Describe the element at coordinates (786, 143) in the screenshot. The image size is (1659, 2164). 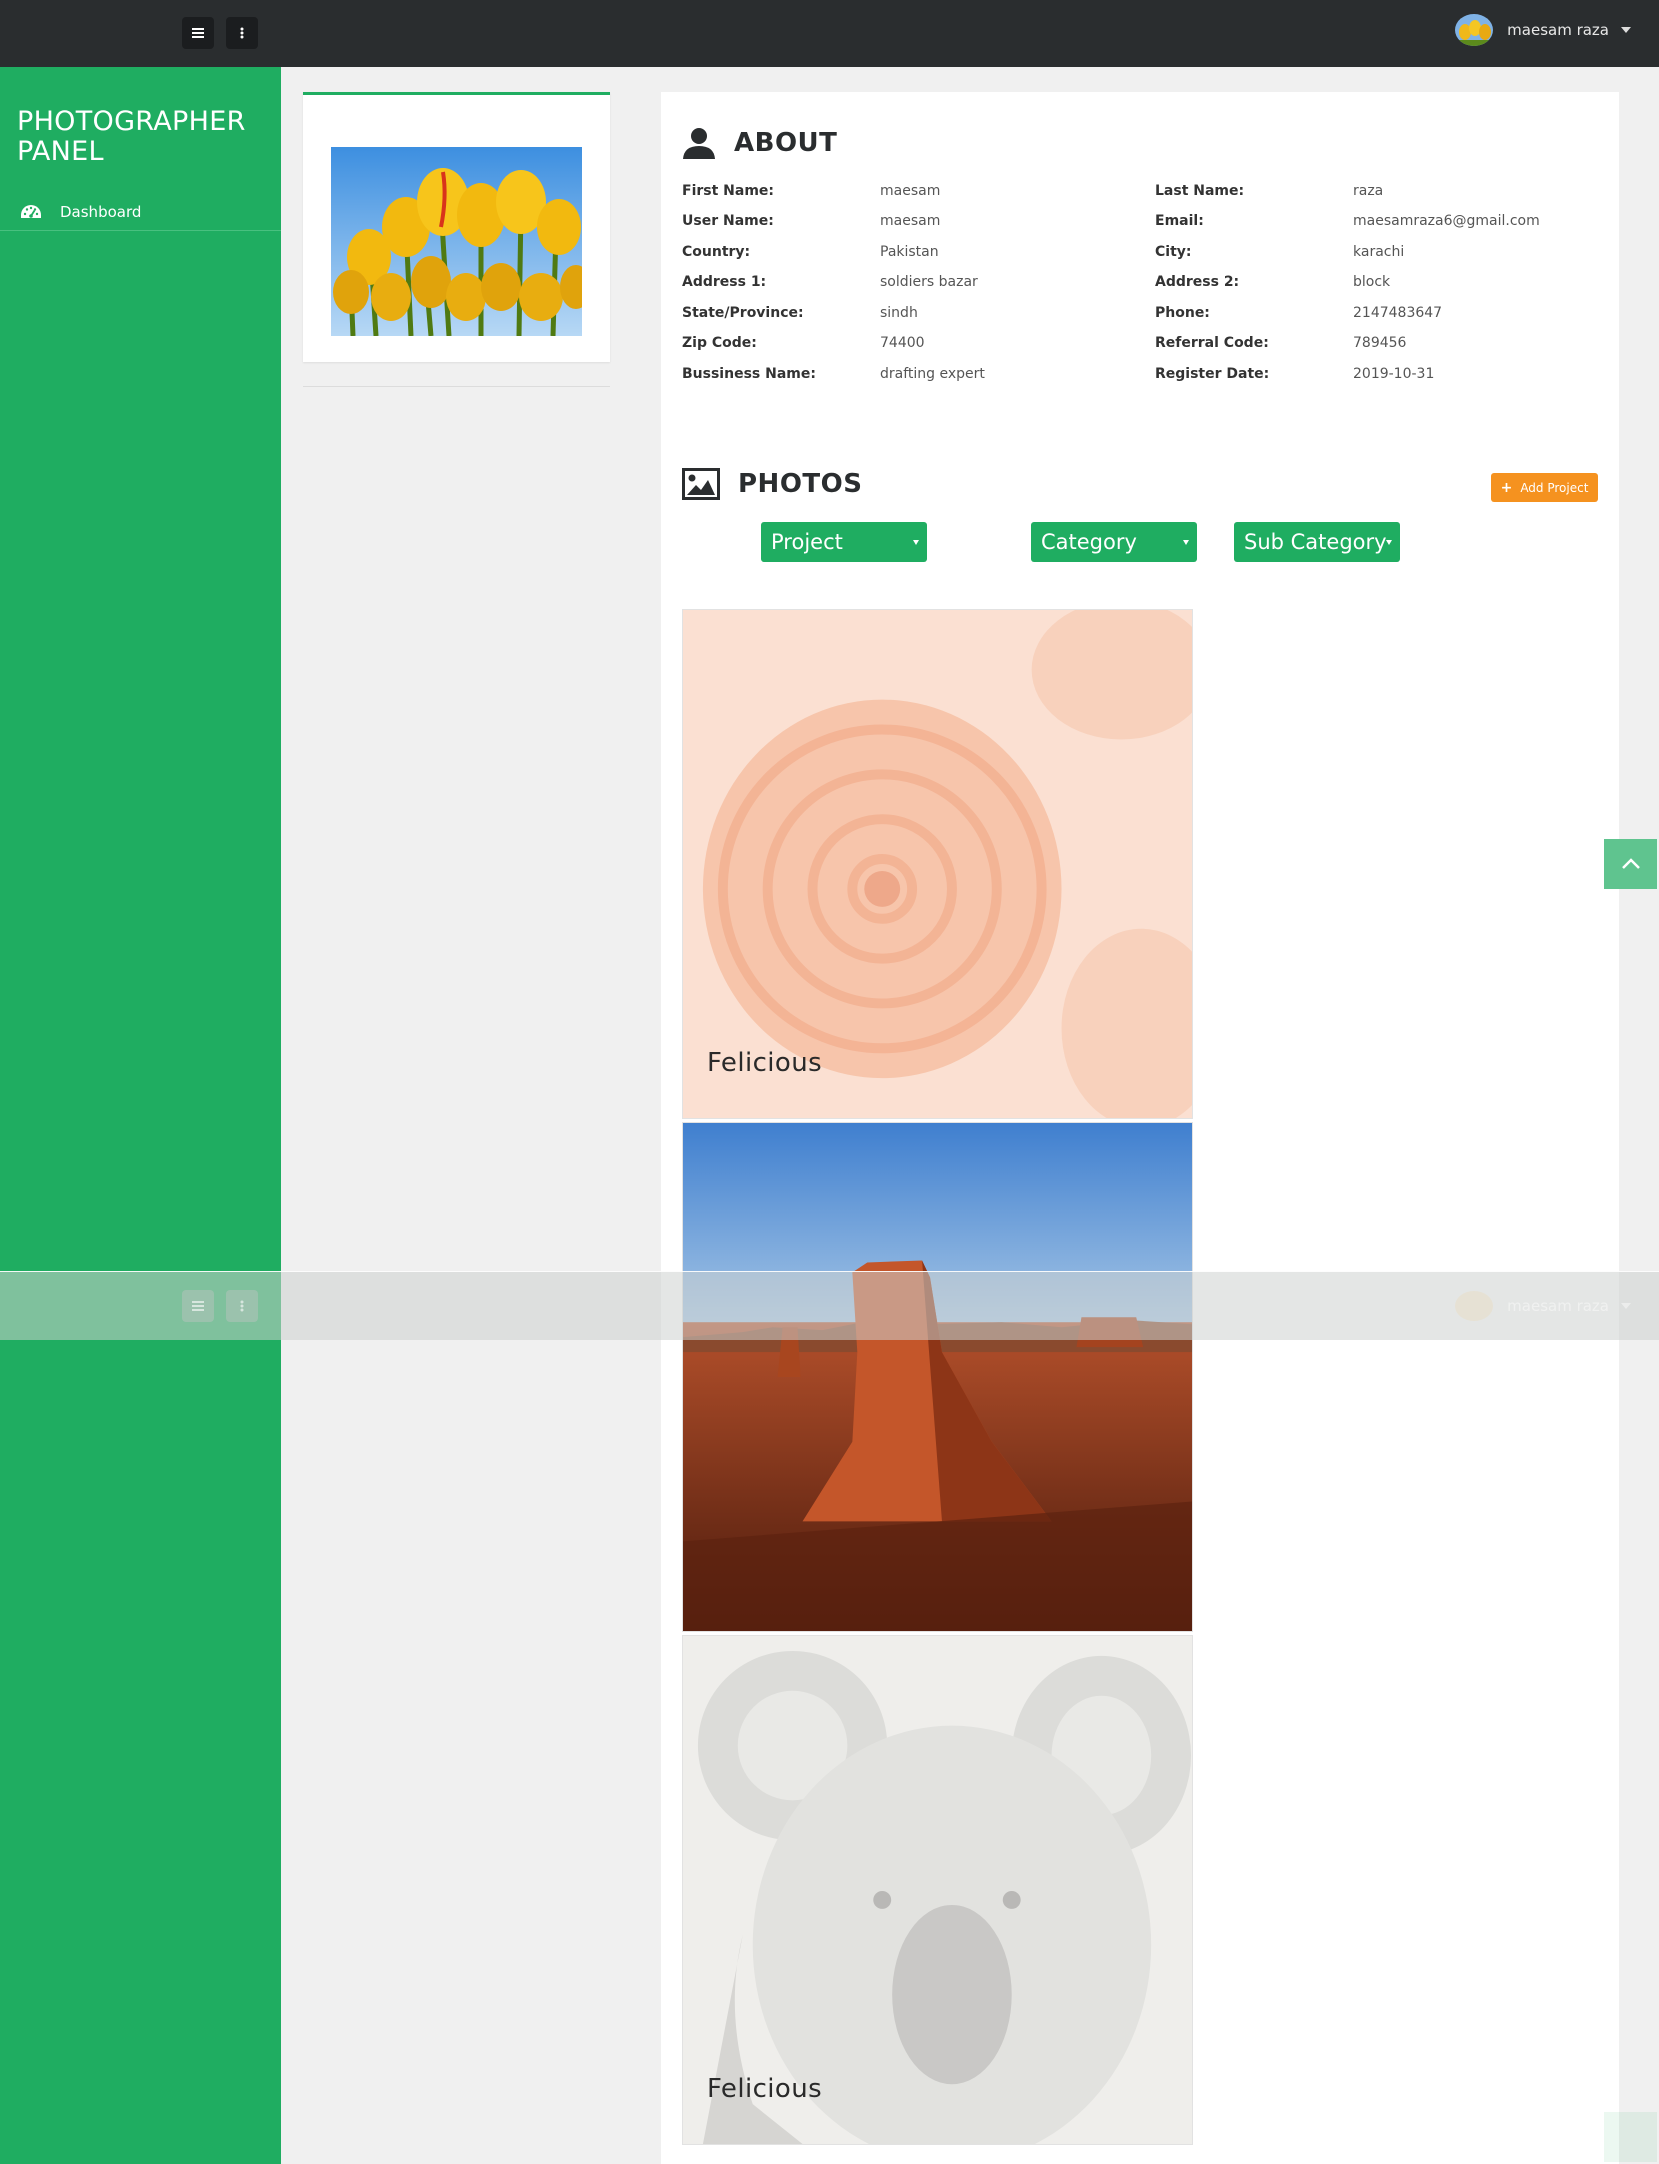
I see `about-title: ABOUT` at that location.